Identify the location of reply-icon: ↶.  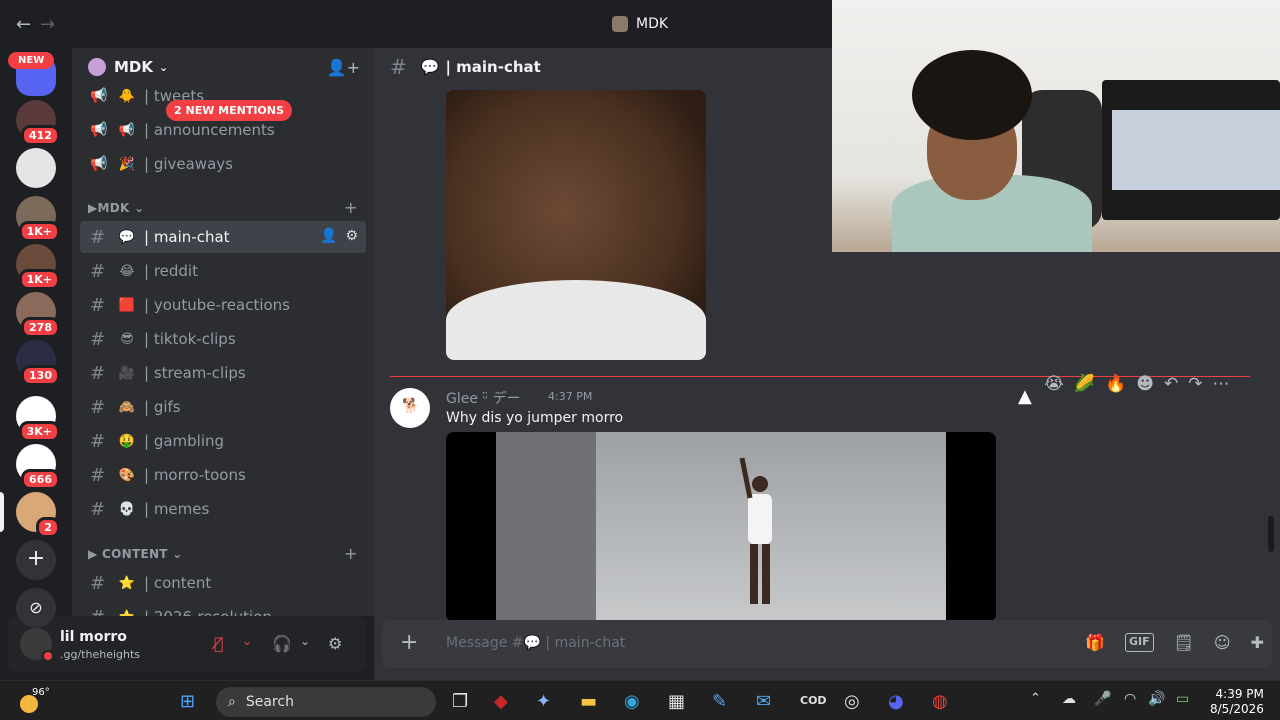
(1171, 384).